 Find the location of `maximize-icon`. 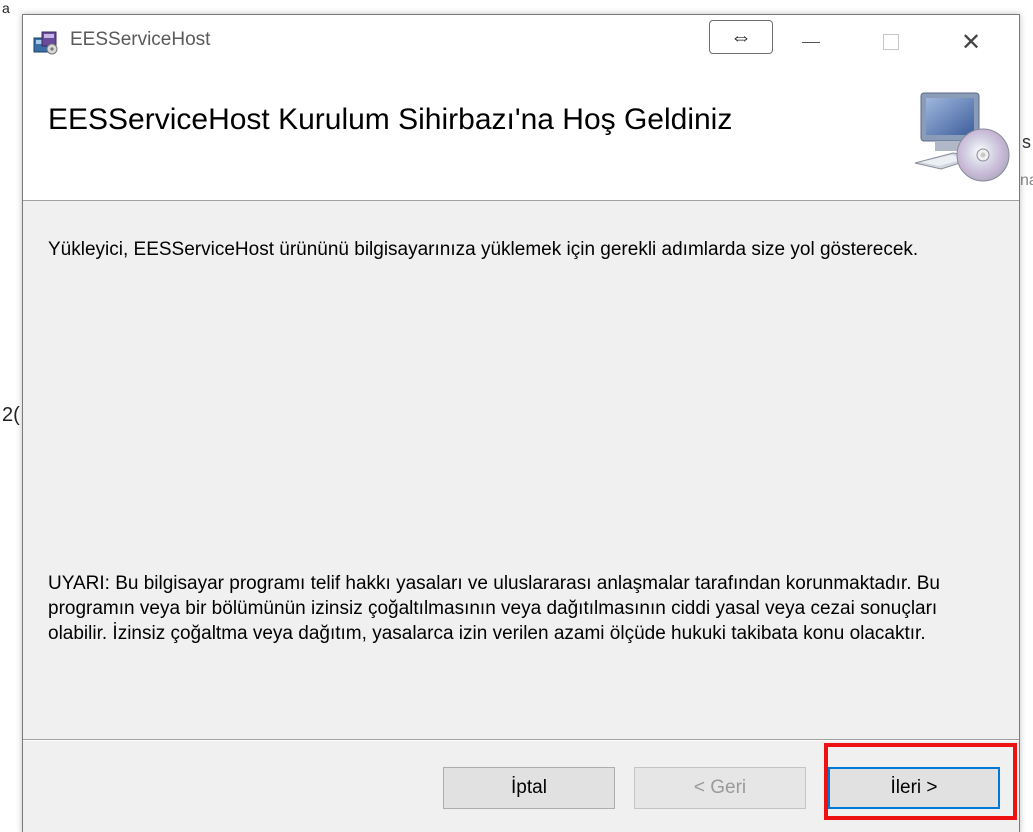

maximize-icon is located at coordinates (891, 42).